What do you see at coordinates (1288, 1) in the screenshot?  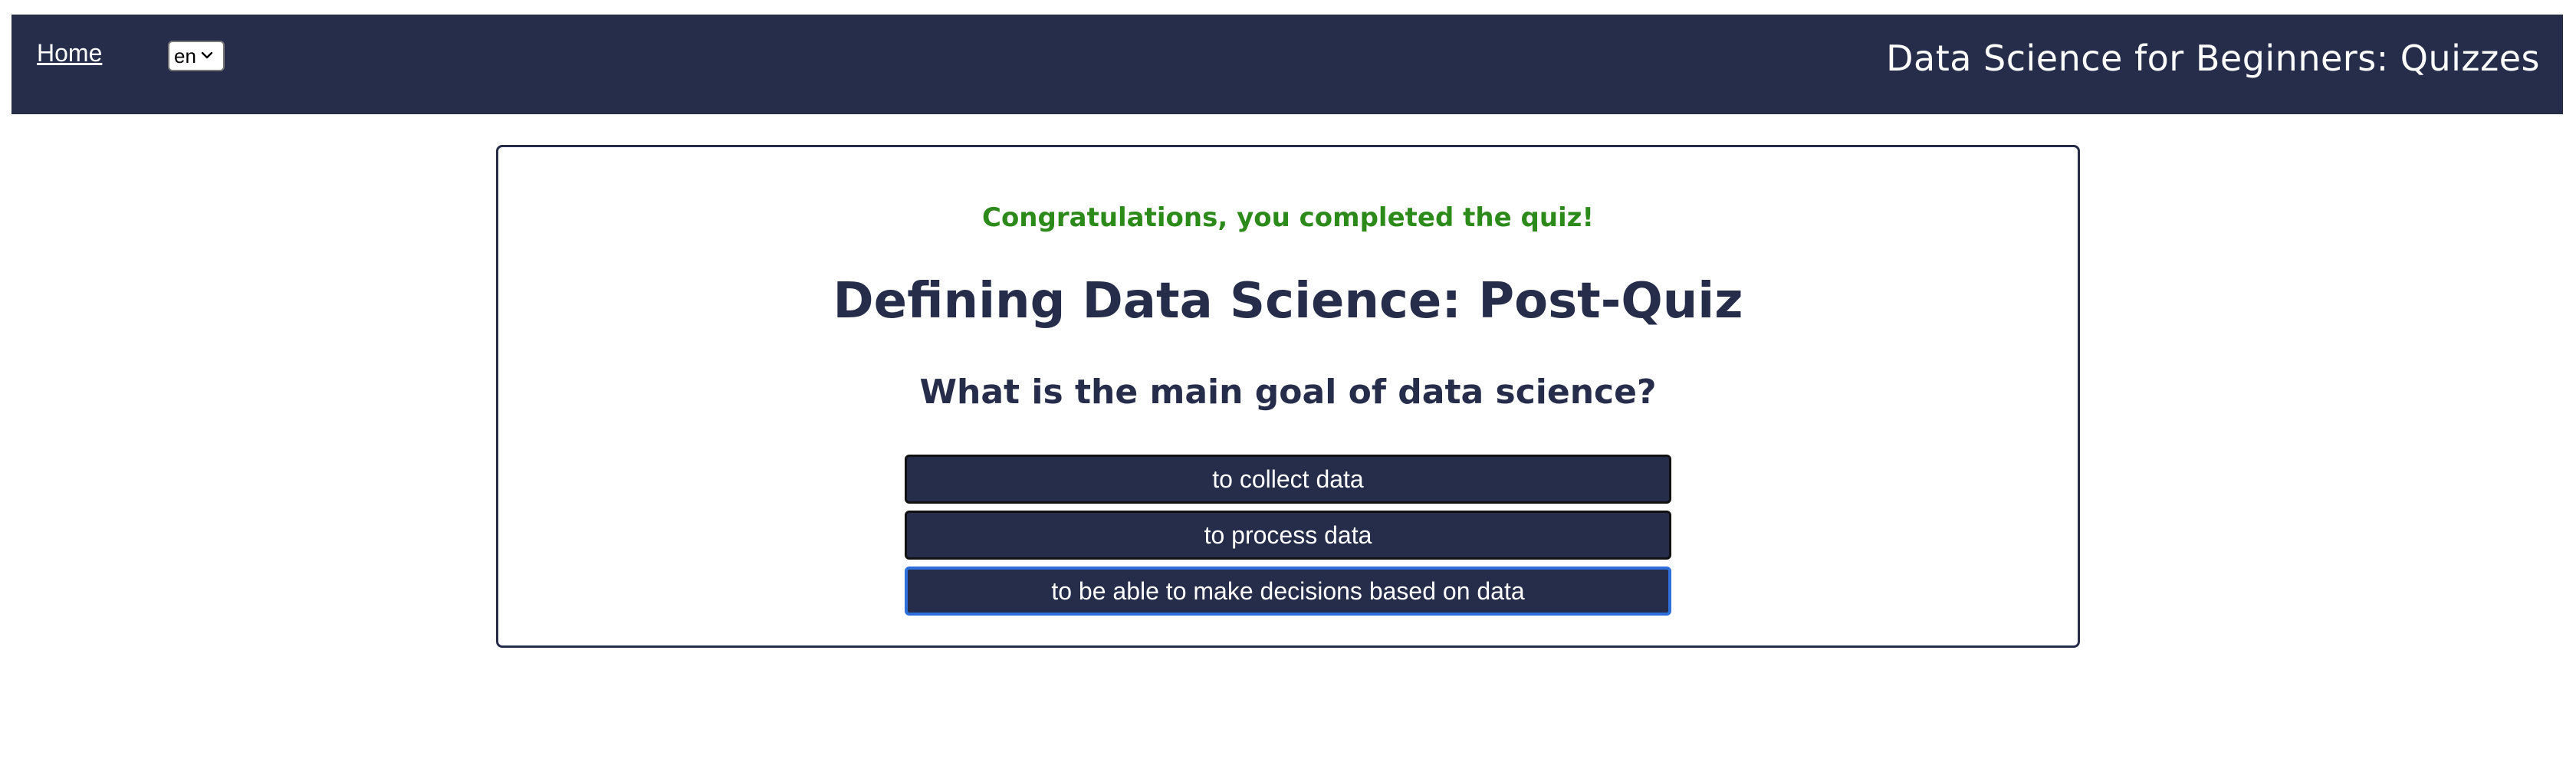 I see `top-edge` at bounding box center [1288, 1].